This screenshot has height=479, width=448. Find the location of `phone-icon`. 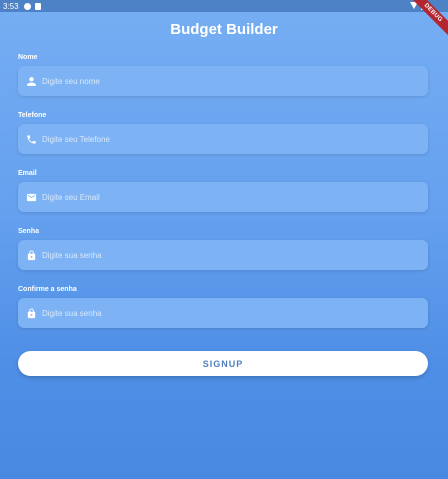

phone-icon is located at coordinates (31, 139).